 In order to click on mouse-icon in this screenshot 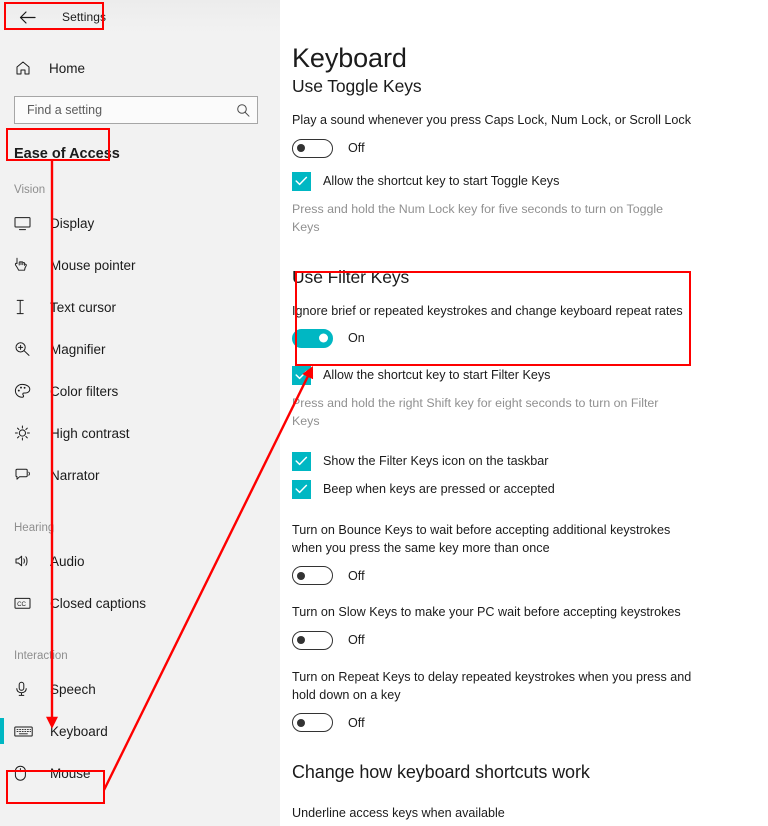, I will do `click(27, 773)`.